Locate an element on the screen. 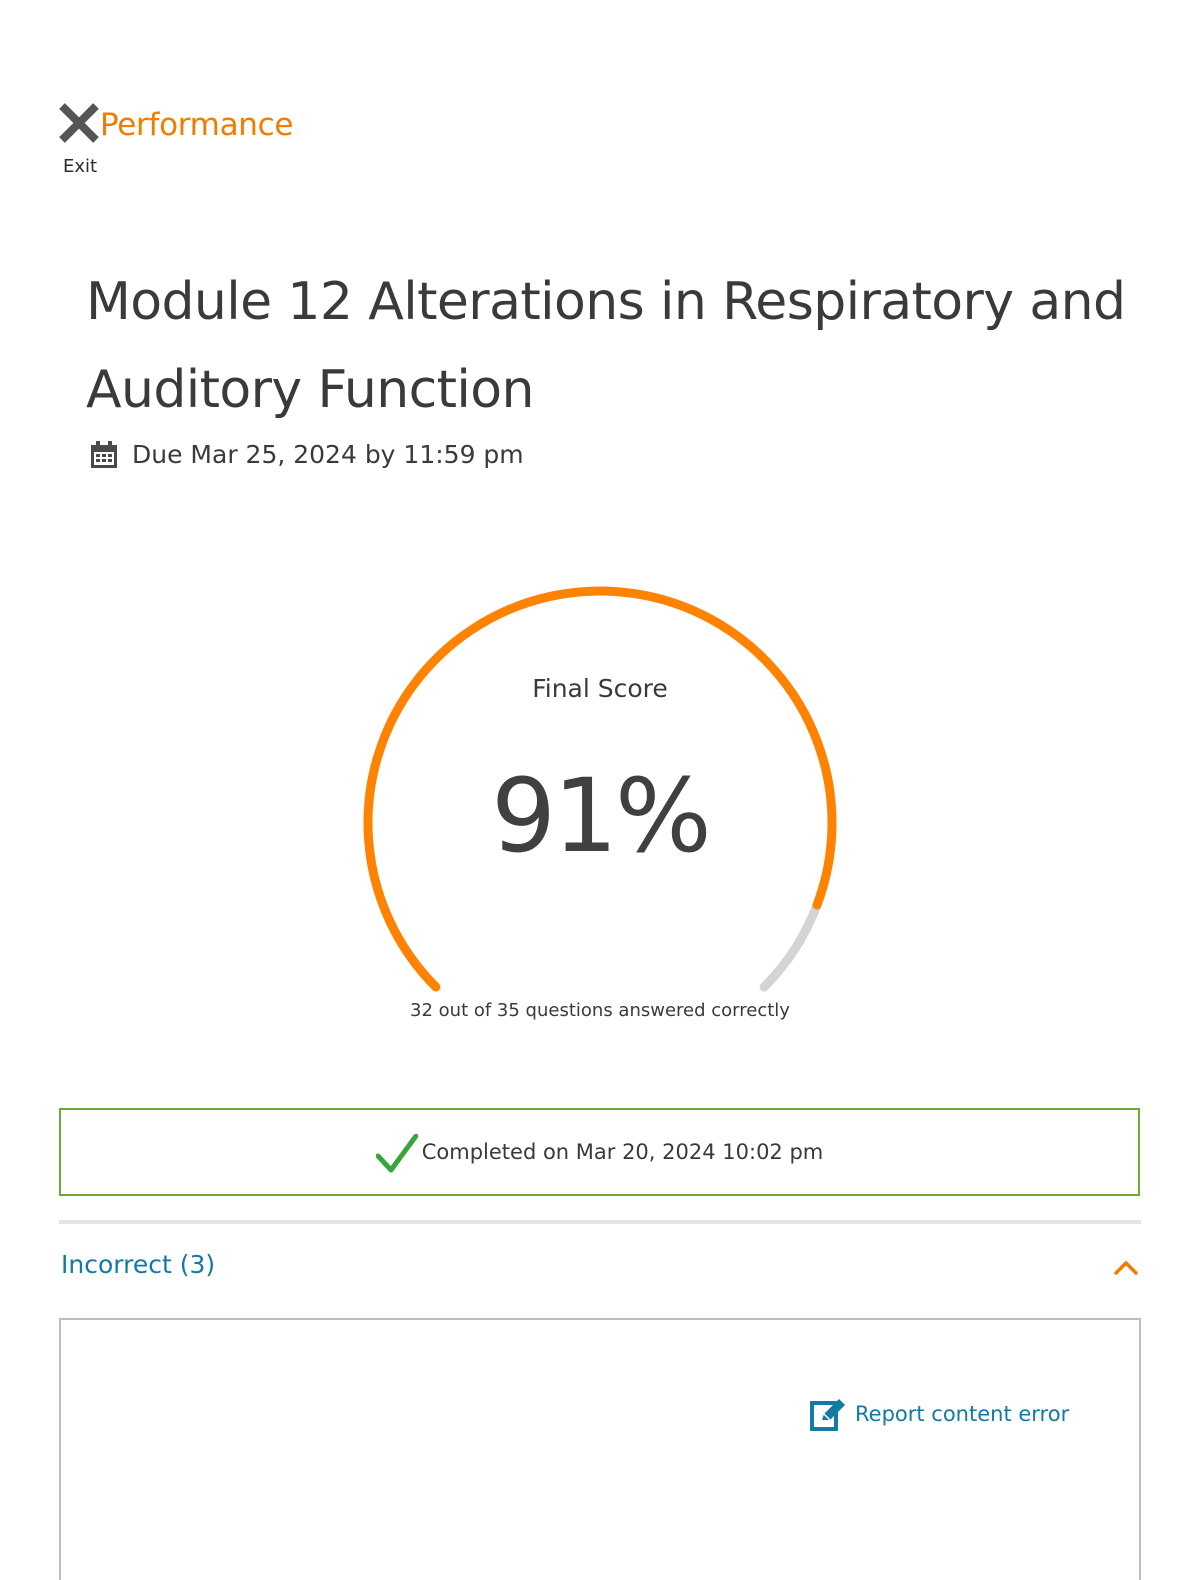 The width and height of the screenshot is (1200, 1580). due-date-row: Due Mar 25, 2024 by 11:59 pm is located at coordinates (306, 454).